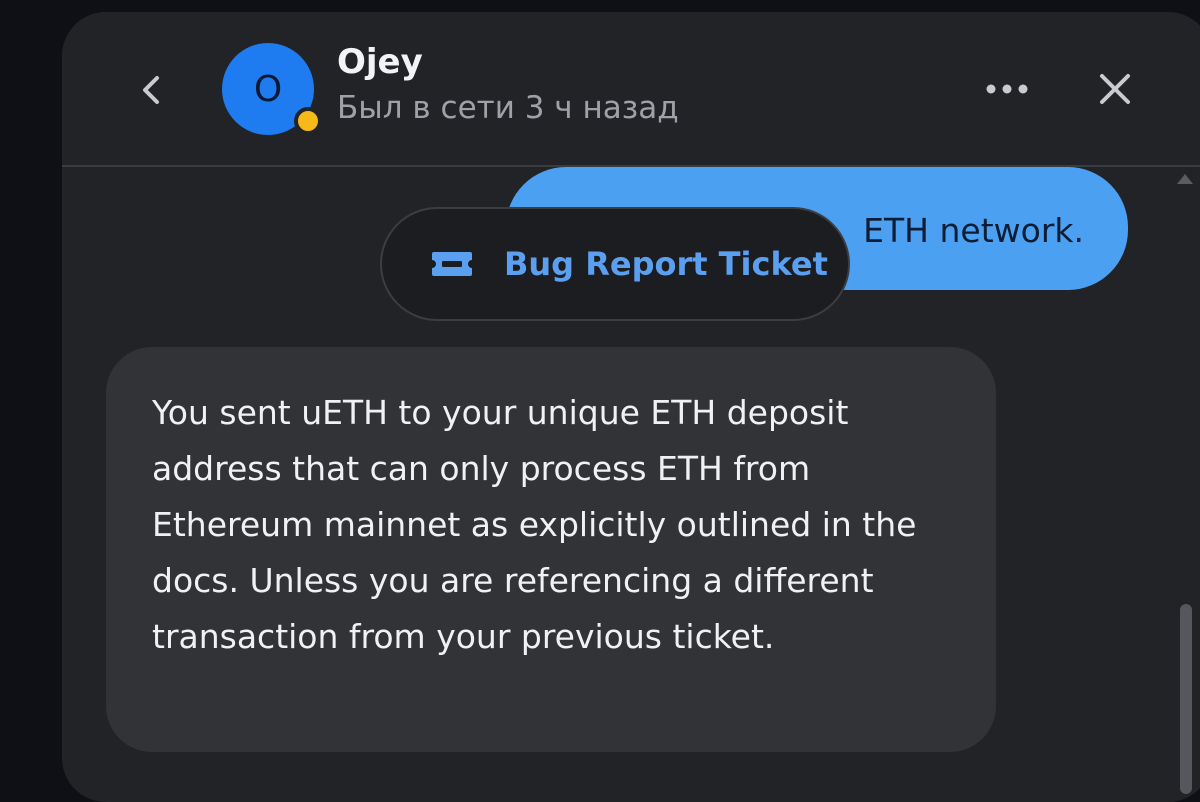  What do you see at coordinates (973, 230) in the screenshot?
I see `outgoing-message-text: ETH network.` at bounding box center [973, 230].